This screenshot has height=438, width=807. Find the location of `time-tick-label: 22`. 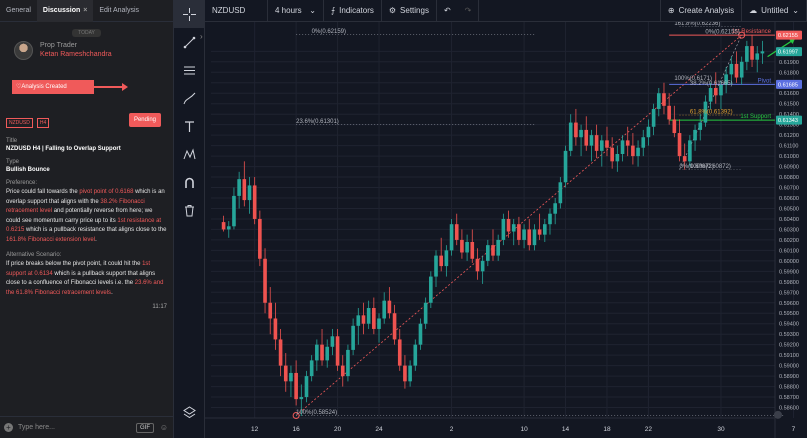

time-tick-label: 22 is located at coordinates (649, 429).